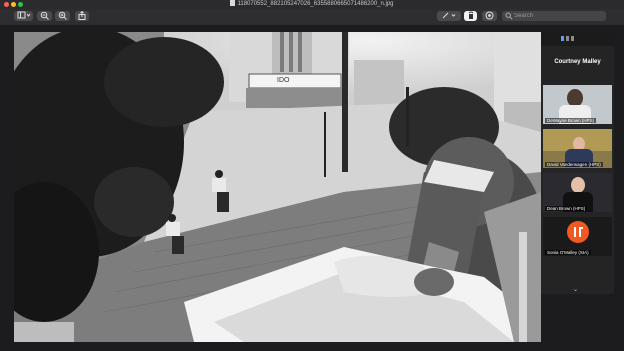 This screenshot has height=351, width=624. What do you see at coordinates (233, 3) in the screenshot?
I see `image-file-icon` at bounding box center [233, 3].